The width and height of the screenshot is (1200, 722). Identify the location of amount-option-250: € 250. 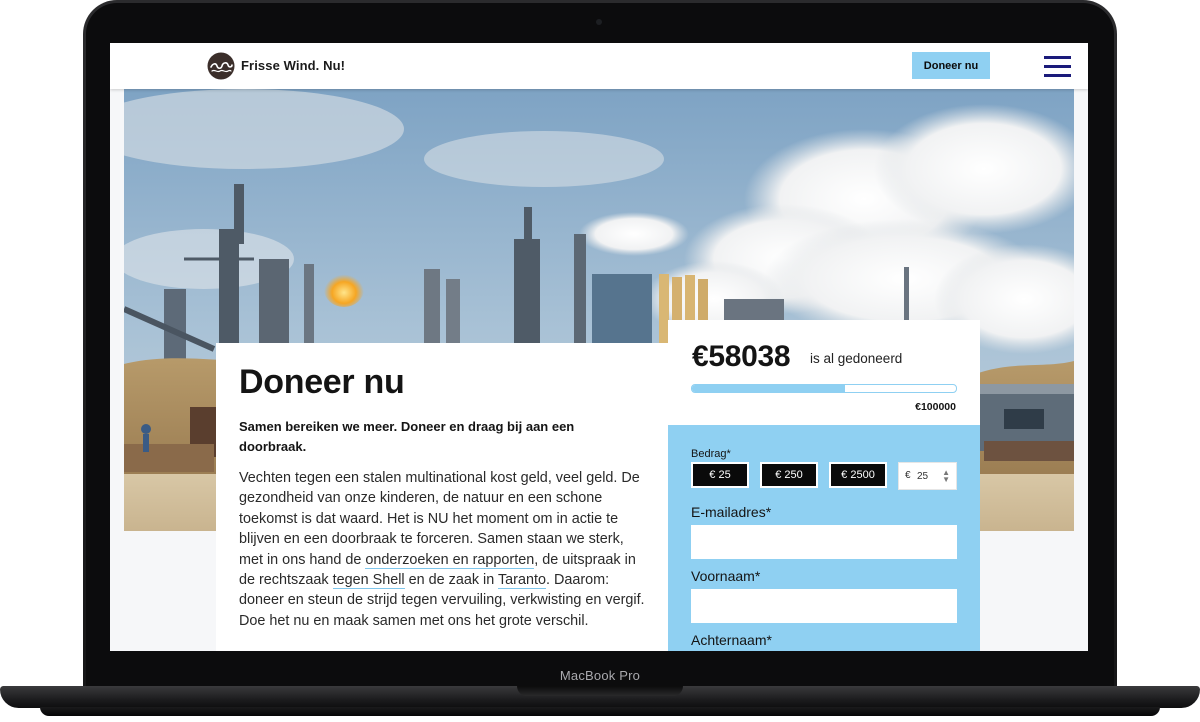
(789, 475).